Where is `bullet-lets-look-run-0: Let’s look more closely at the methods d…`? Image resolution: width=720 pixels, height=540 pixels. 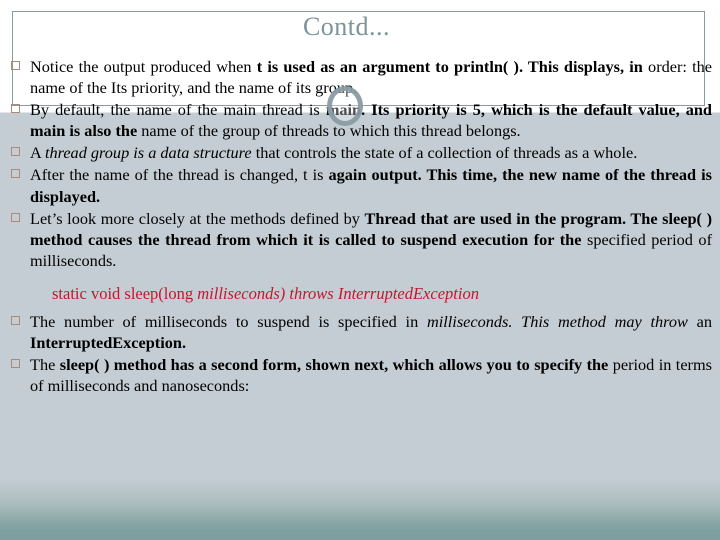
bullet-lets-look-run-0: Let’s look more closely at the methods d… is located at coordinates (197, 218).